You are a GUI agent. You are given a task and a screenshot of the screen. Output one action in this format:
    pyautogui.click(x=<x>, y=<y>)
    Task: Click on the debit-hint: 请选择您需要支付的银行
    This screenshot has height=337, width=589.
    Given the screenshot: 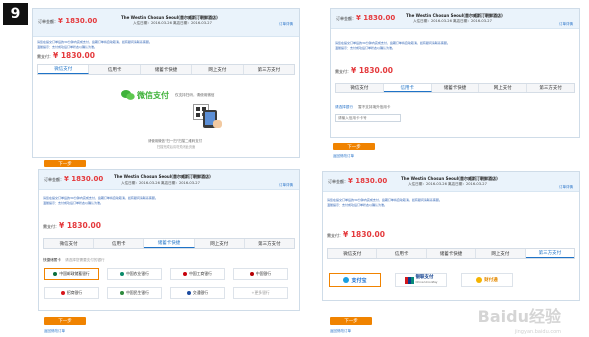 What is the action you would take?
    pyautogui.click(x=85, y=260)
    